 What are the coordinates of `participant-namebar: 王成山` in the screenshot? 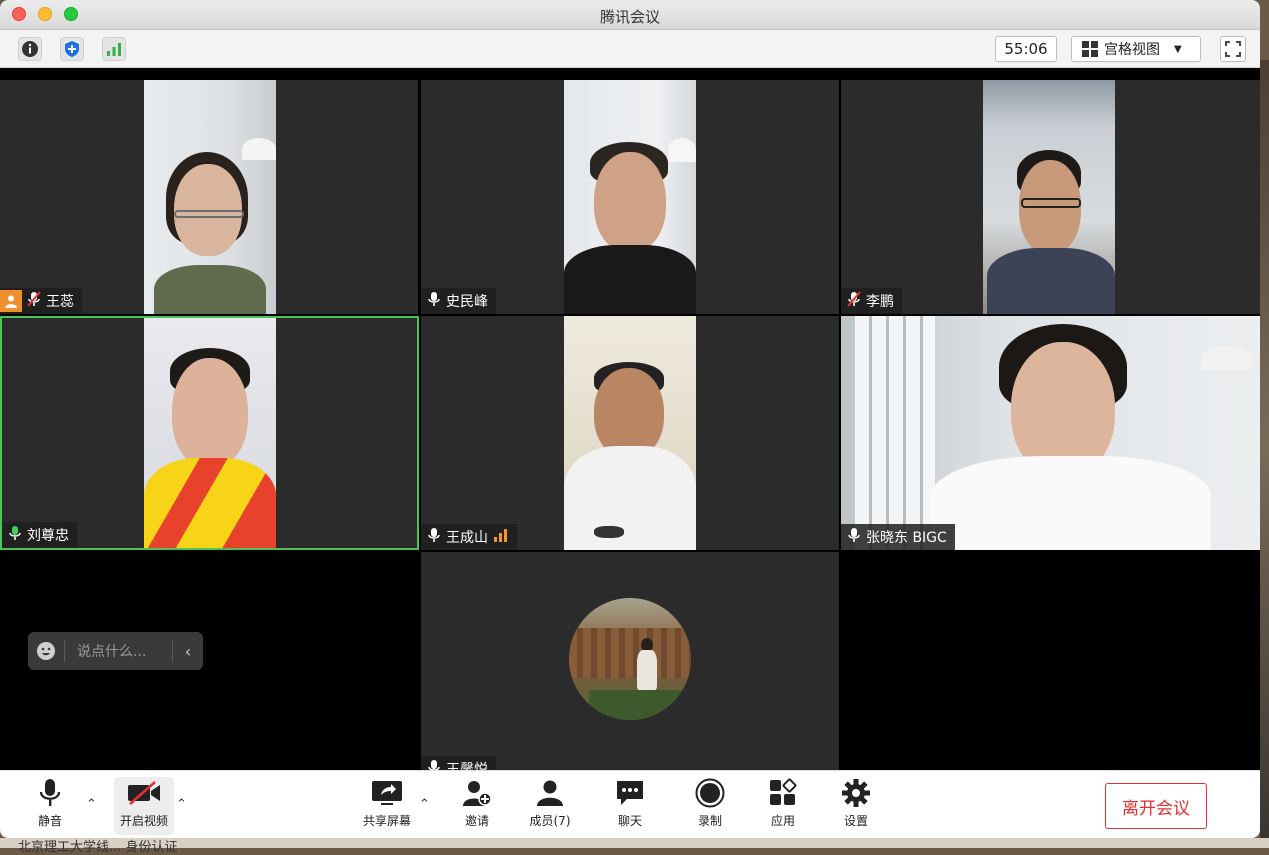 It's located at (469, 537).